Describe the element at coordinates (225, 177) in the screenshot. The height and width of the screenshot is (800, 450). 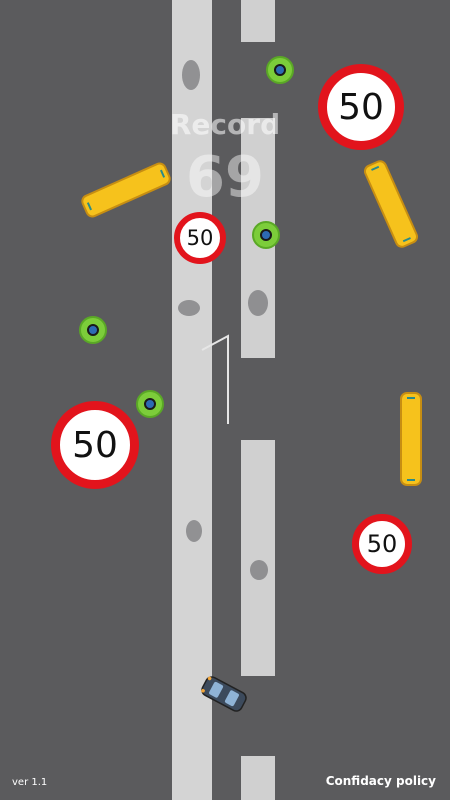
I see `record-value: 69` at that location.